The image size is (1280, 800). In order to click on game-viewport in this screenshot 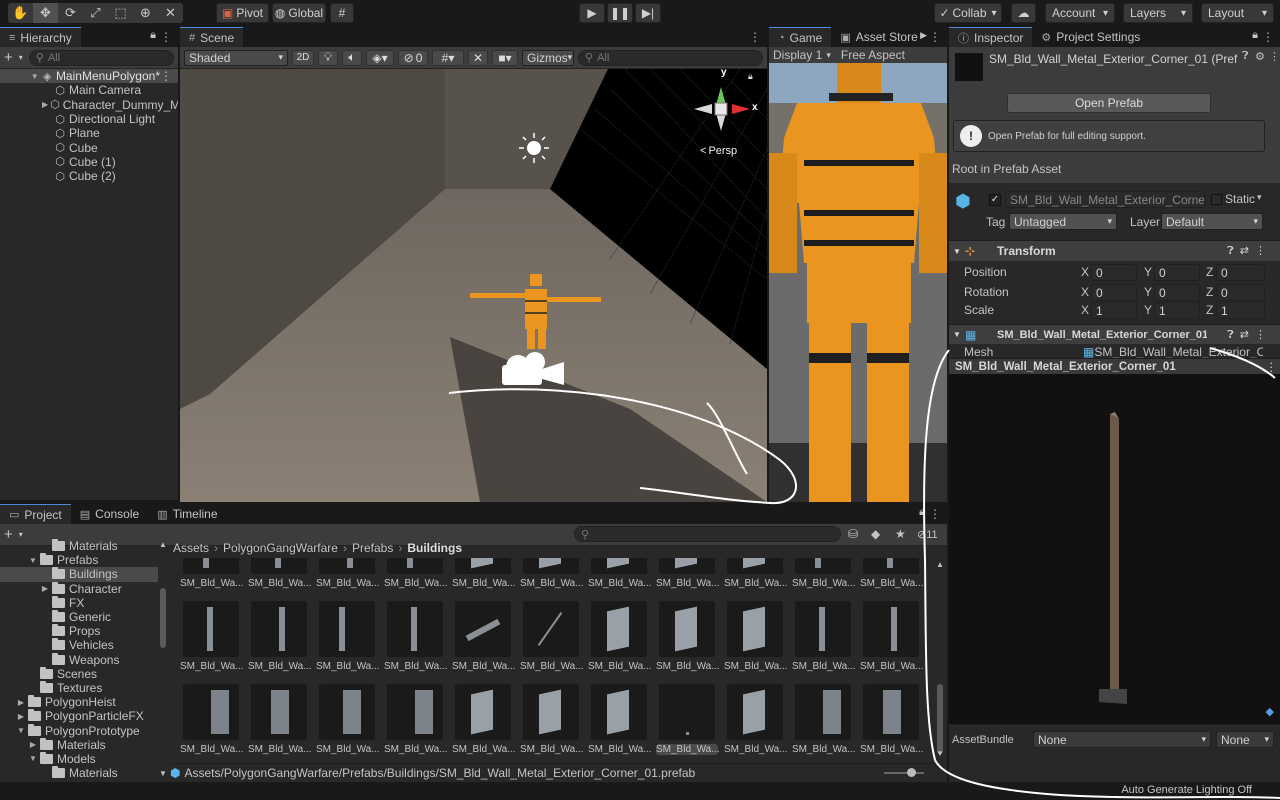, I will do `click(858, 282)`.